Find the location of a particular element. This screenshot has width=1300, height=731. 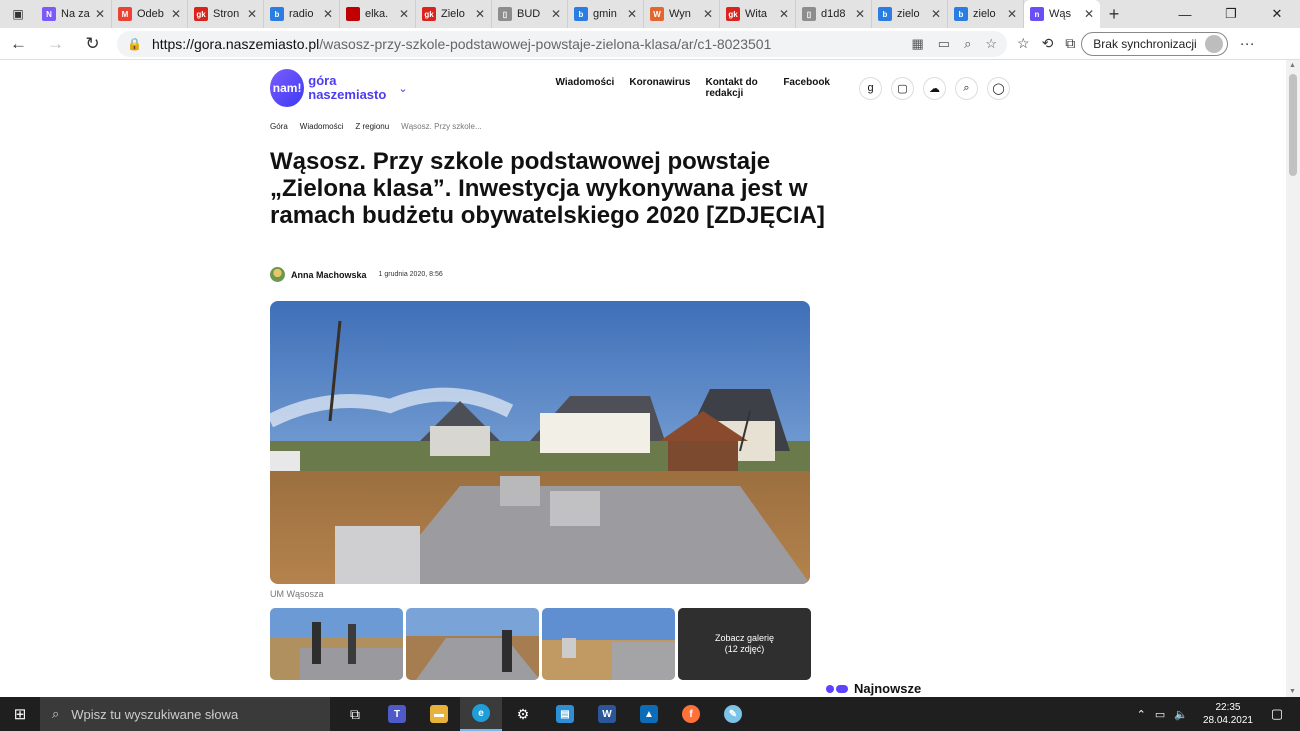

browser-tab: gk Zielo ✕ is located at coordinates (454, 14).